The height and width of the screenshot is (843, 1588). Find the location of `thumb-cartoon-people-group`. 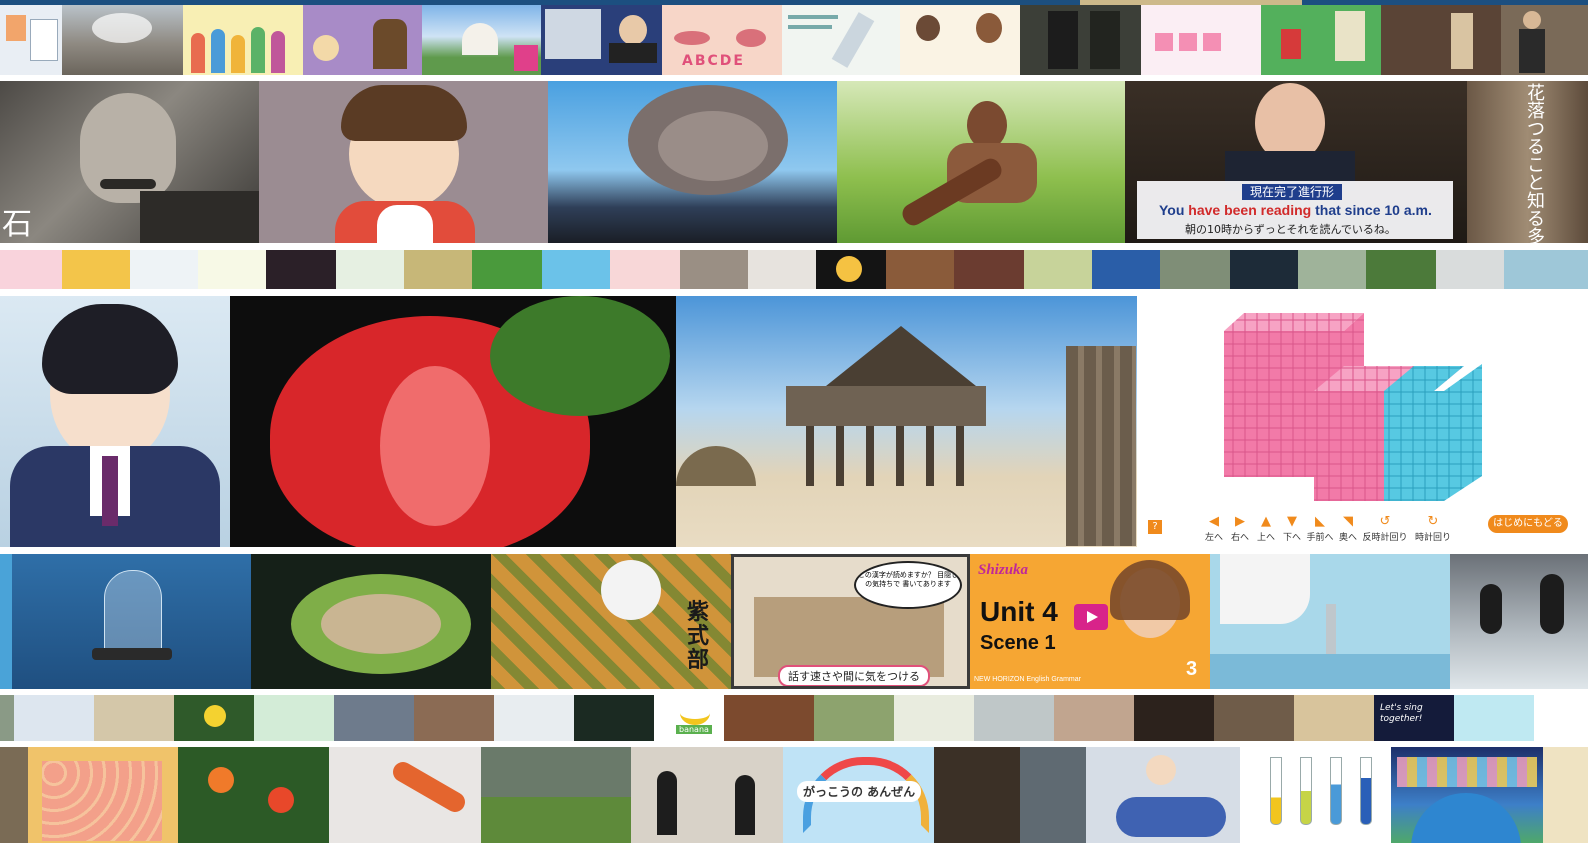

thumb-cartoon-people-group is located at coordinates (243, 40).